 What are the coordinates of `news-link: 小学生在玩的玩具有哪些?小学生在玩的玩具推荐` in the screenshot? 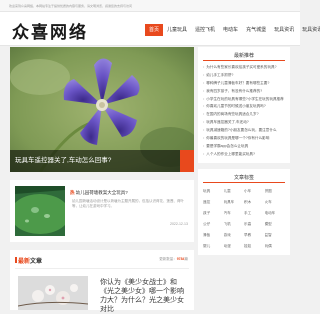 It's located at (244, 100).